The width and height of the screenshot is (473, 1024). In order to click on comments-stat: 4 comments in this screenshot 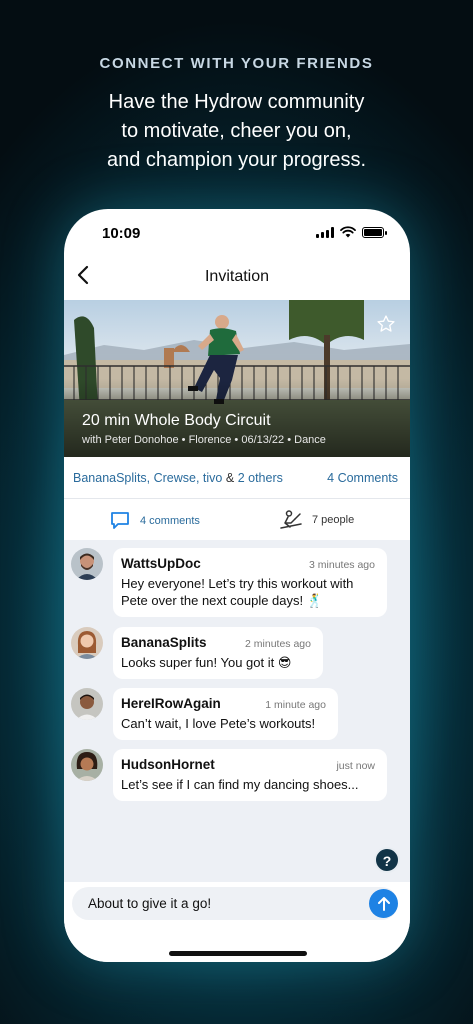, I will do `click(155, 520)`.